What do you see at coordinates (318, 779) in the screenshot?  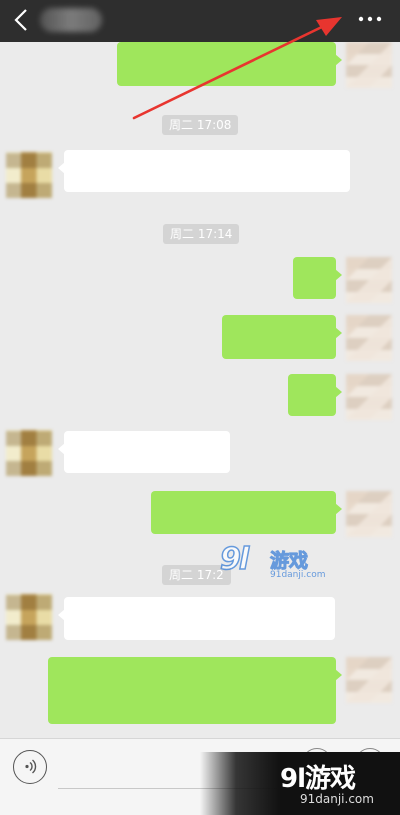 I see `logo-brand-text: 9l游戏` at bounding box center [318, 779].